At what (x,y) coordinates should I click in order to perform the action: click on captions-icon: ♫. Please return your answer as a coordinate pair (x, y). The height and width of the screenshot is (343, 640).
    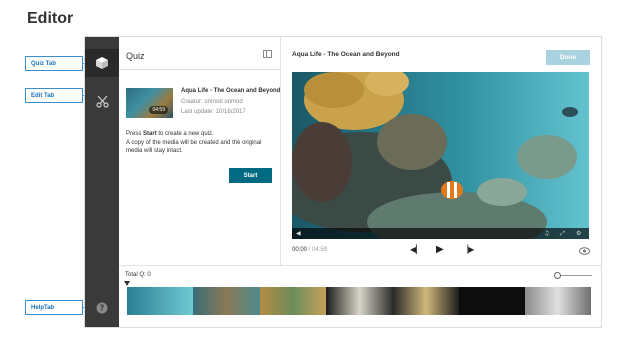
    Looking at the image, I should click on (546, 233).